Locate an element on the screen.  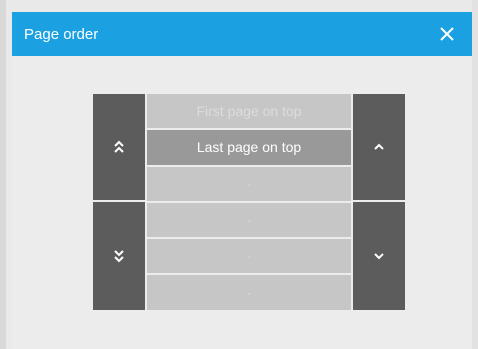
move-up-button is located at coordinates (379, 147).